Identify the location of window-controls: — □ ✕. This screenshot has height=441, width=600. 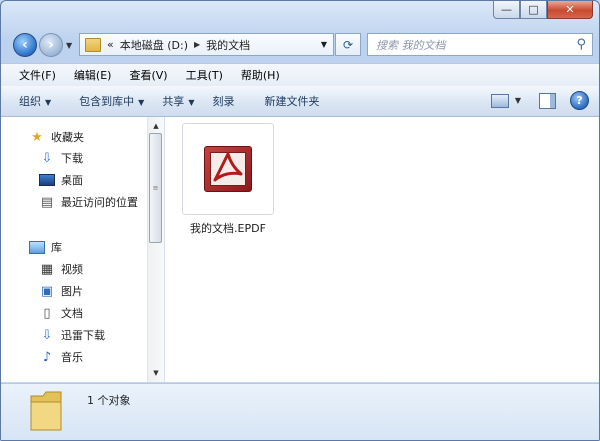
(543, 10).